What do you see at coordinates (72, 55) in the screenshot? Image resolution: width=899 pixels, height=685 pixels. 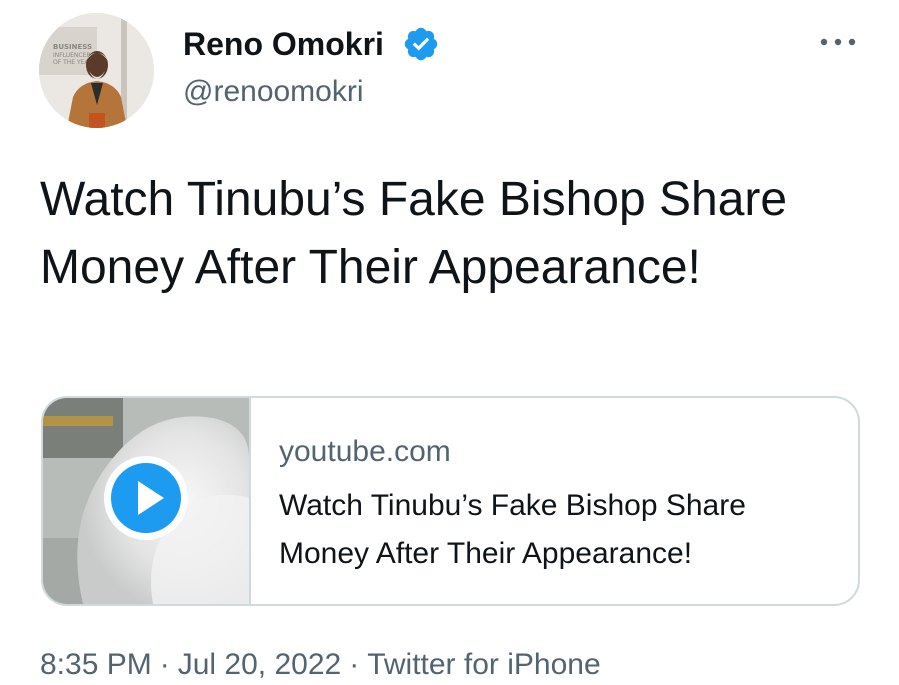 I see `avatar-backdrop-line-2: INFLUENCER` at bounding box center [72, 55].